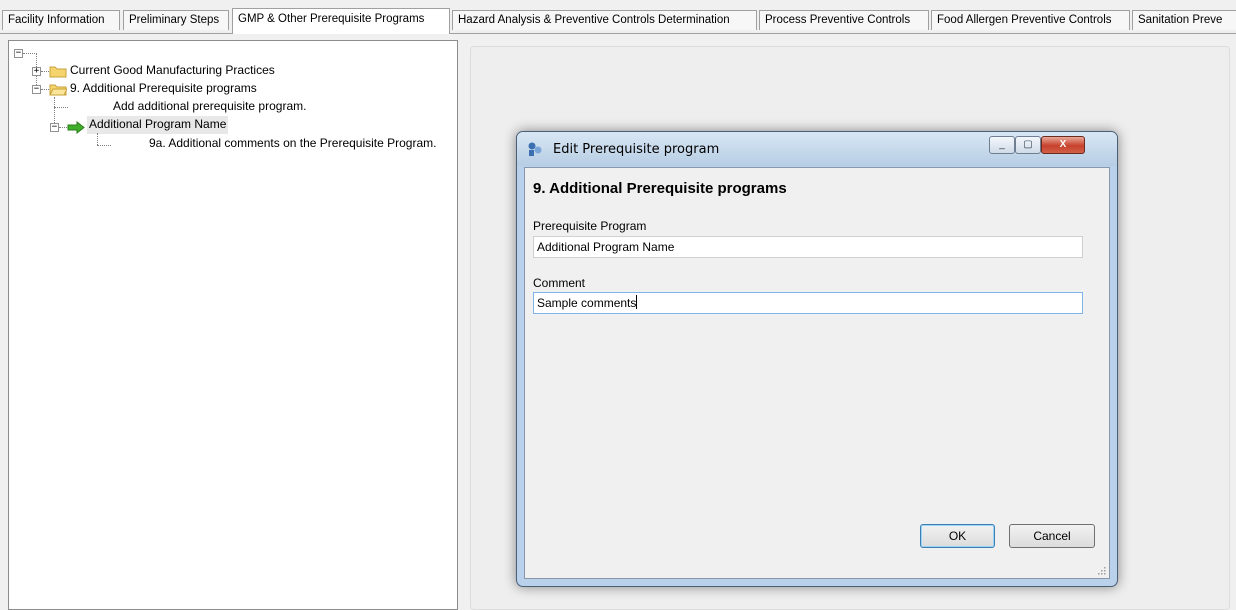 The image size is (1236, 610). I want to click on close-button: X, so click(1063, 145).